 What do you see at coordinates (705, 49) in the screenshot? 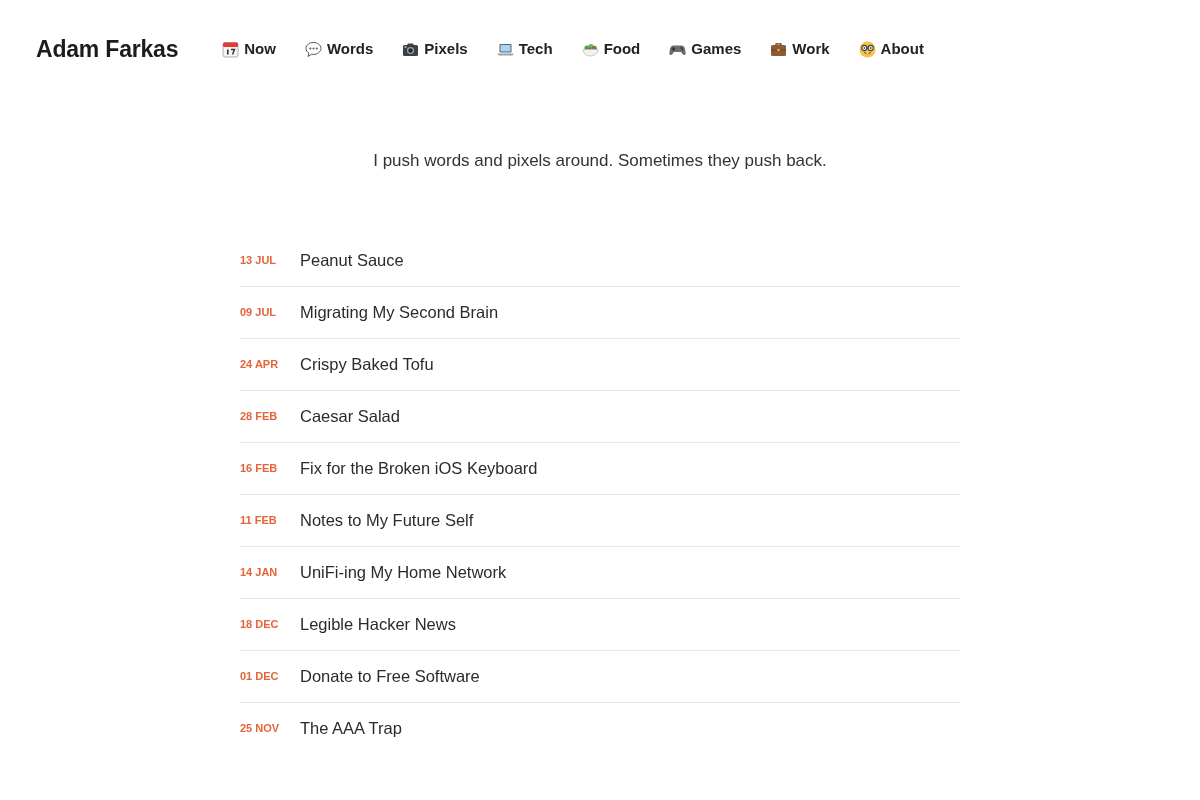
I see `nav-link: Games` at bounding box center [705, 49].